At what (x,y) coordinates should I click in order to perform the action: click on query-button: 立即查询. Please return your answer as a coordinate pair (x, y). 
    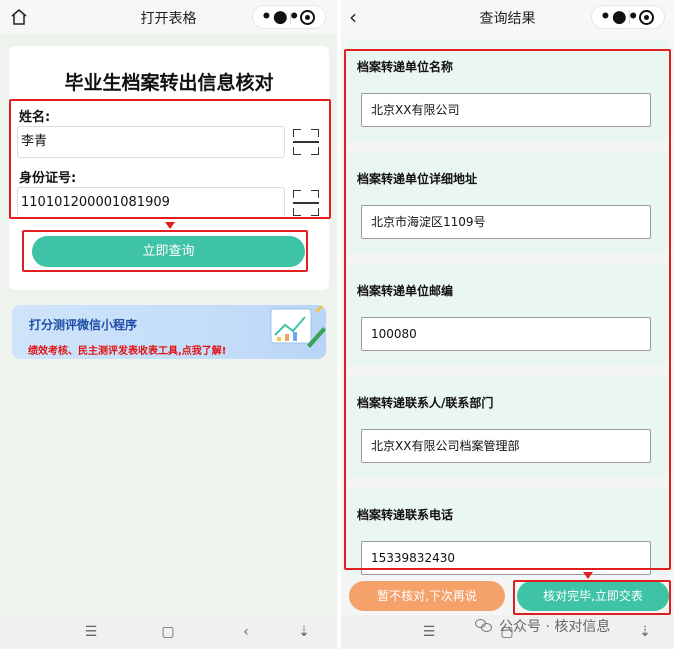
    Looking at the image, I should click on (168, 251).